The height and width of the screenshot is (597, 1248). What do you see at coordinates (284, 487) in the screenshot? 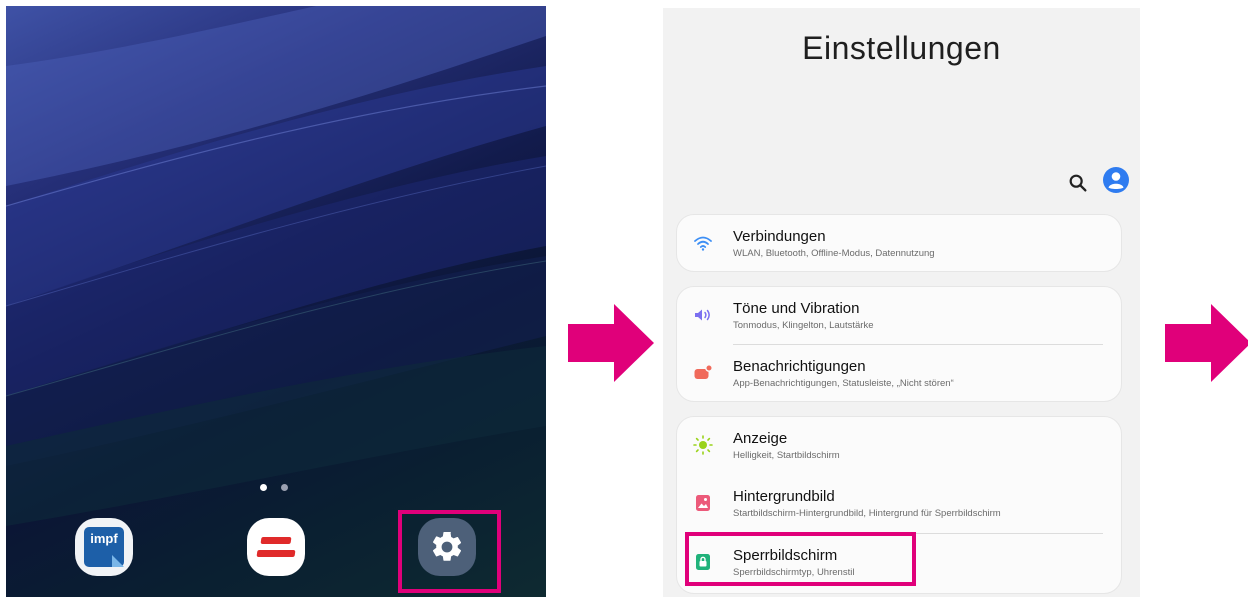
I see `page-dot` at bounding box center [284, 487].